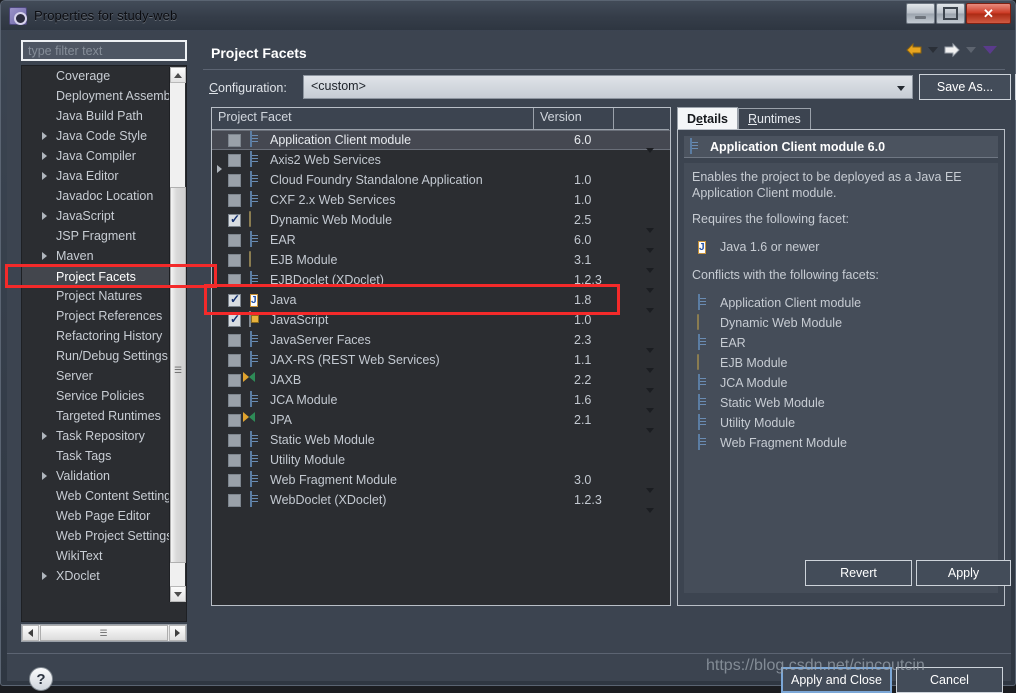  I want to click on close-button: ✕, so click(988, 13).